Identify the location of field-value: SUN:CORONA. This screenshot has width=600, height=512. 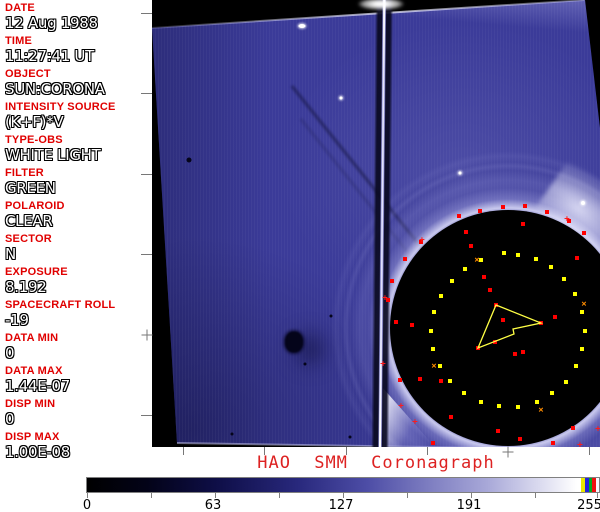
(55, 89).